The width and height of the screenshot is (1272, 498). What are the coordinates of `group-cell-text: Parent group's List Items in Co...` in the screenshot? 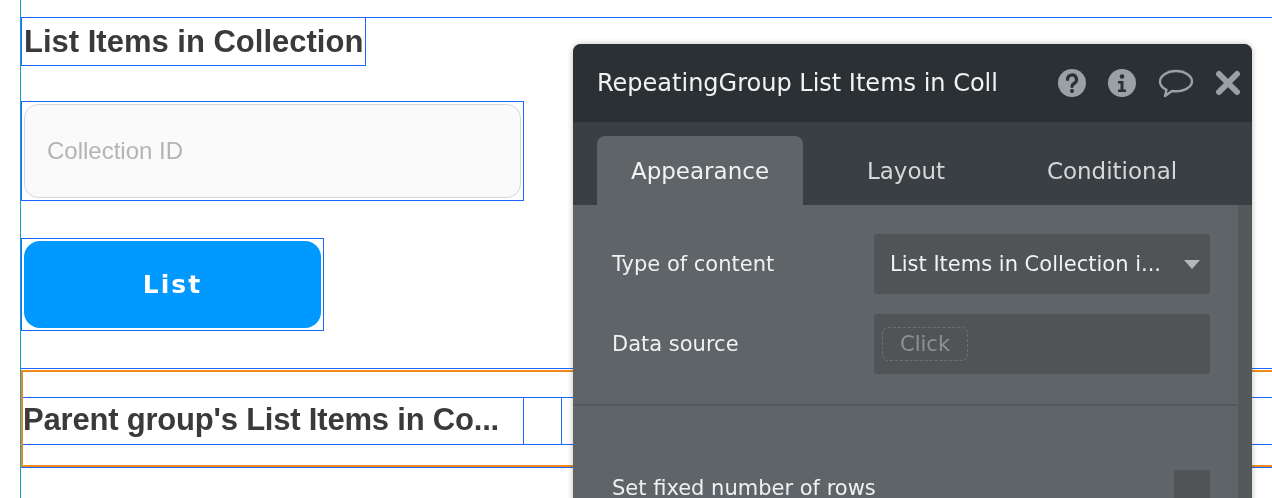 It's located at (273, 421).